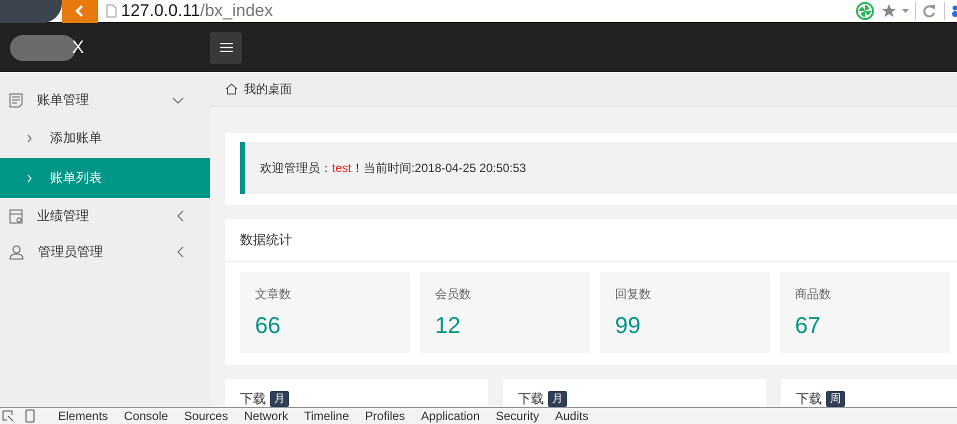  I want to click on devtools-tab: Console, so click(146, 416).